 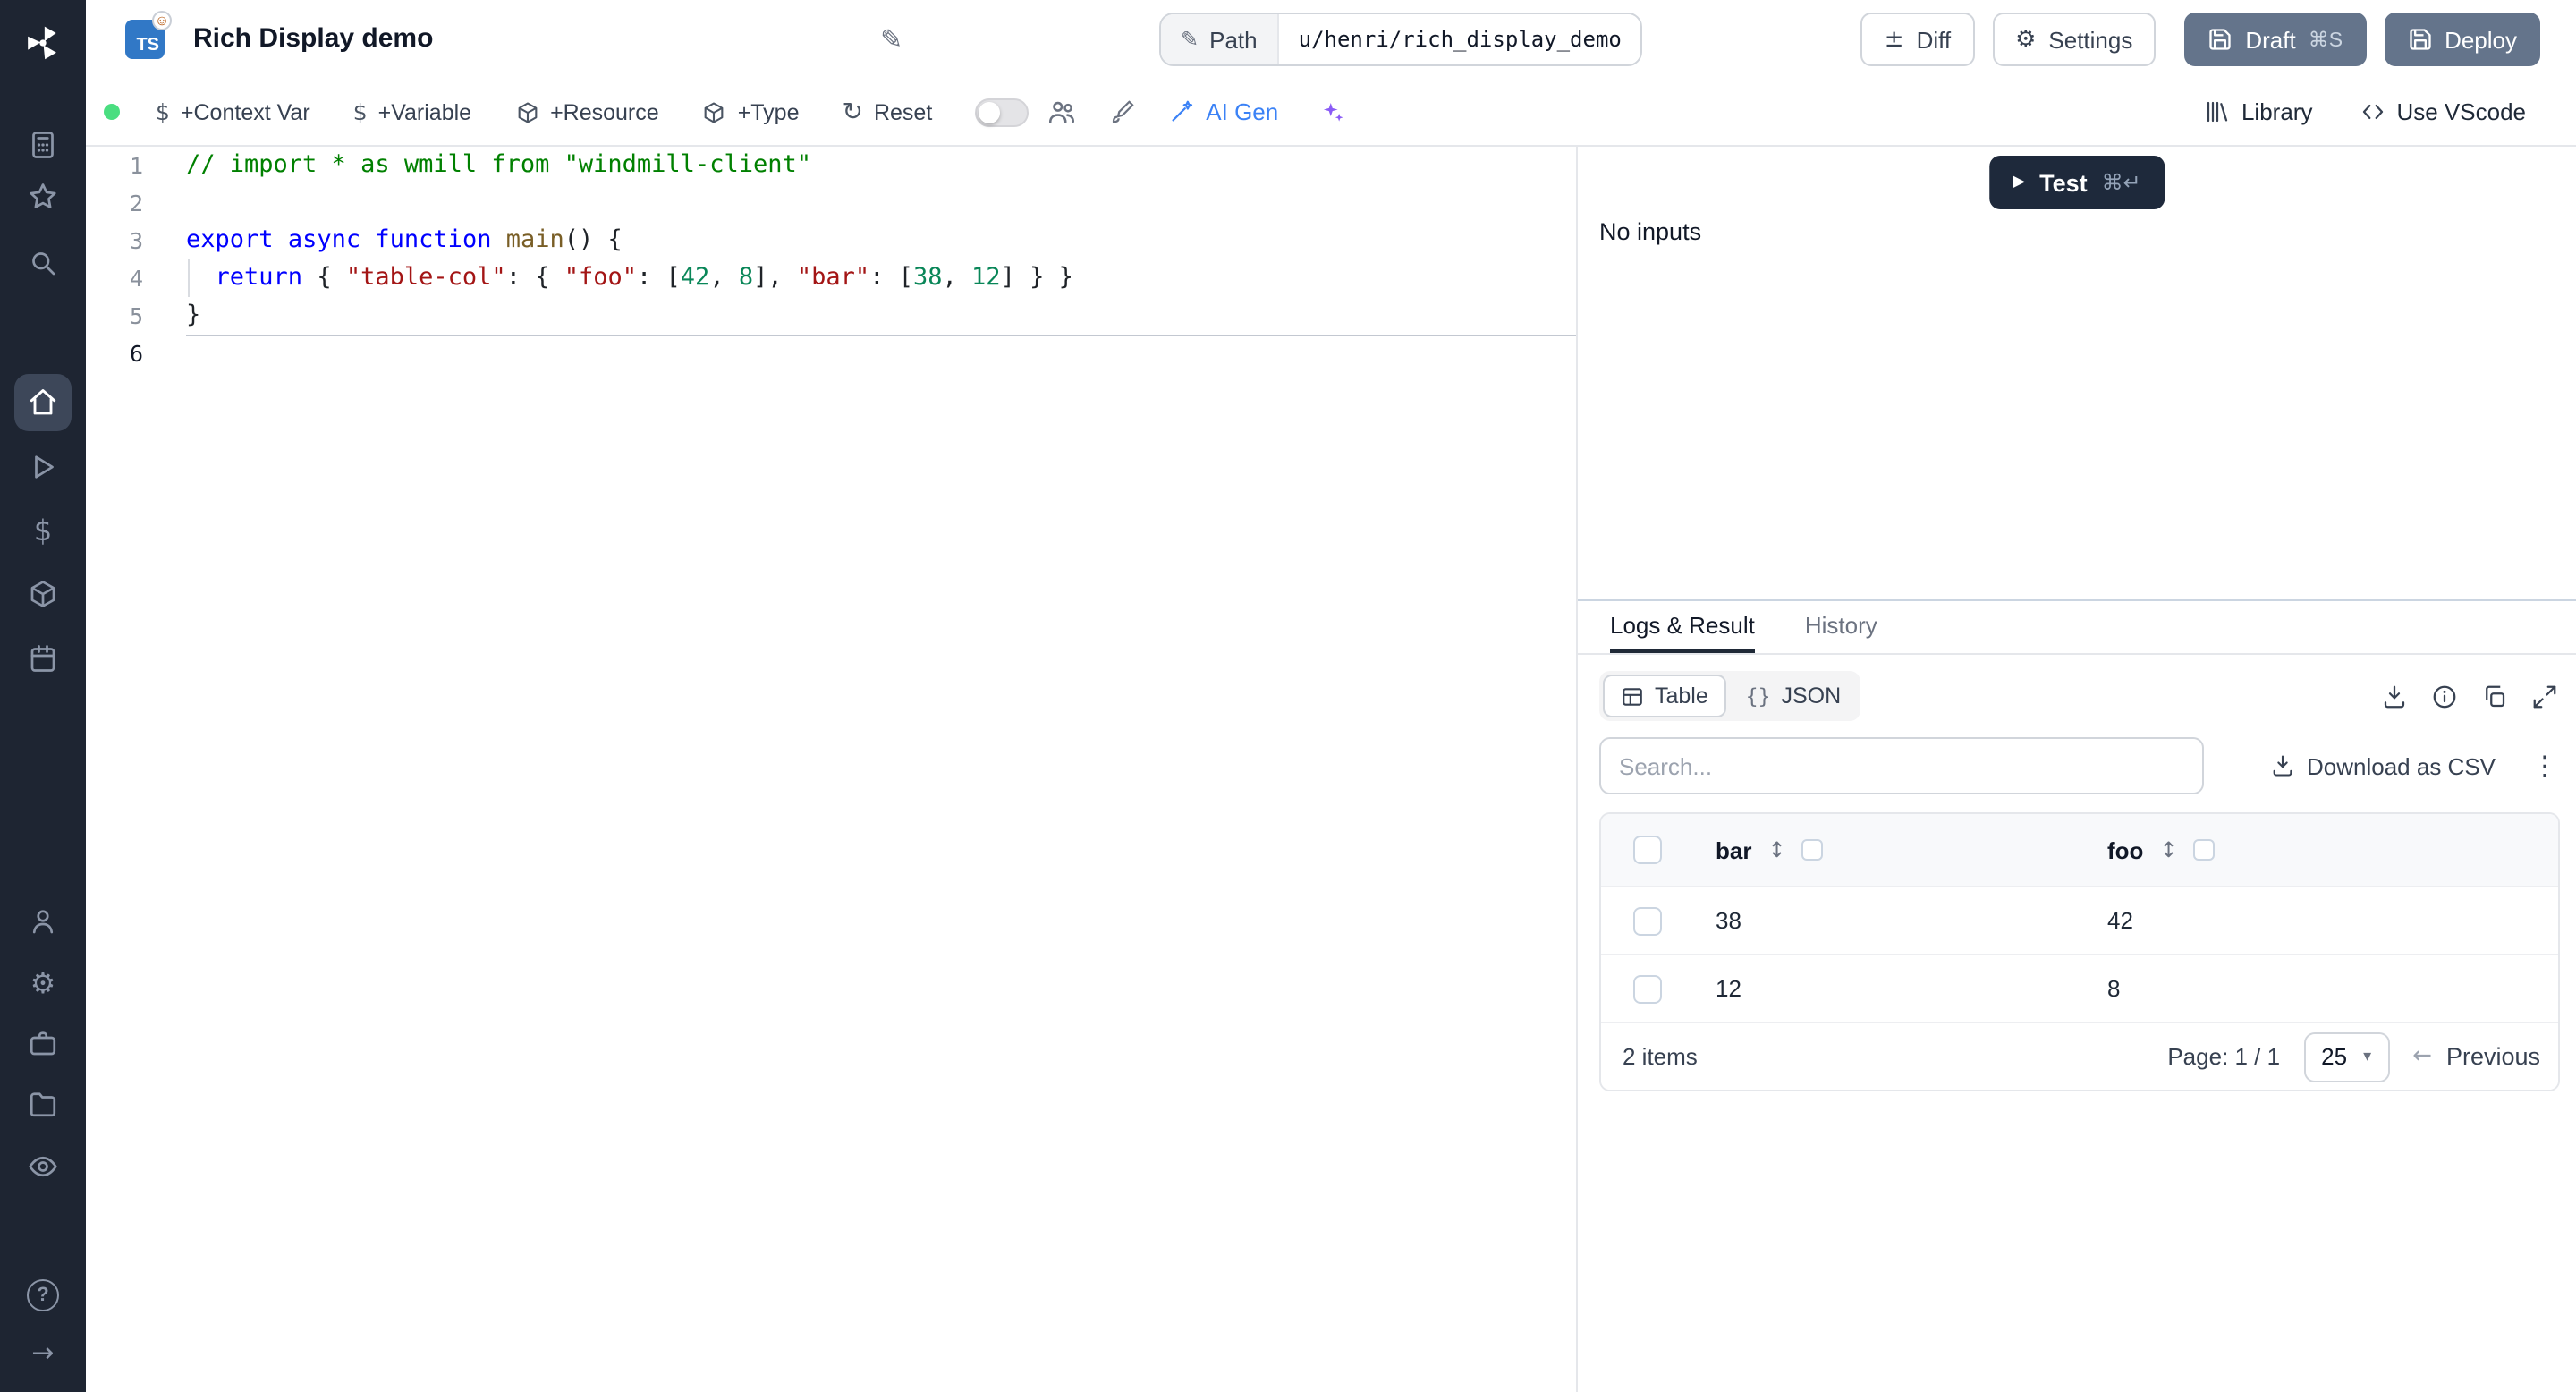 What do you see at coordinates (43, 1353) in the screenshot?
I see `expand-sidebar-icon: →` at bounding box center [43, 1353].